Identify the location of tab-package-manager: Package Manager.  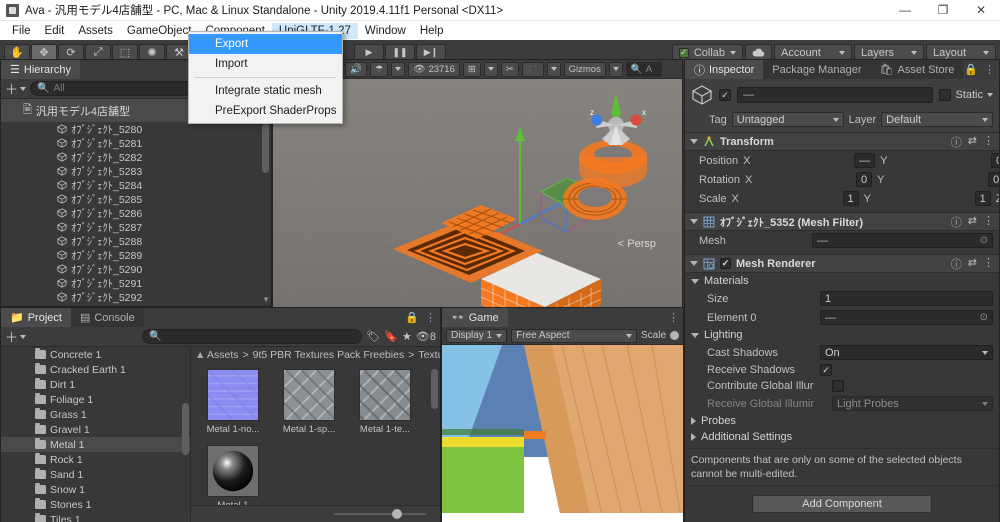
(817, 69).